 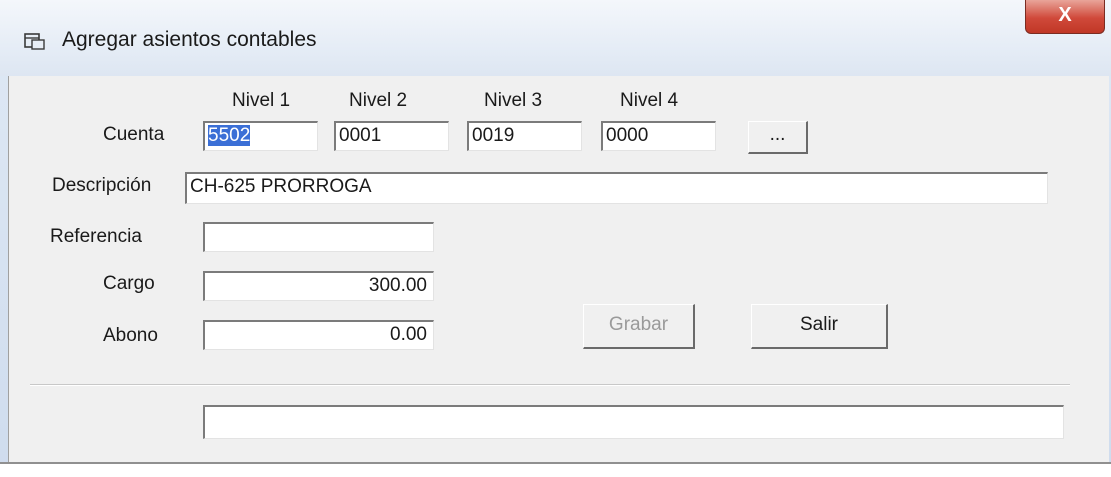 I want to click on referencia-field, so click(x=318, y=237).